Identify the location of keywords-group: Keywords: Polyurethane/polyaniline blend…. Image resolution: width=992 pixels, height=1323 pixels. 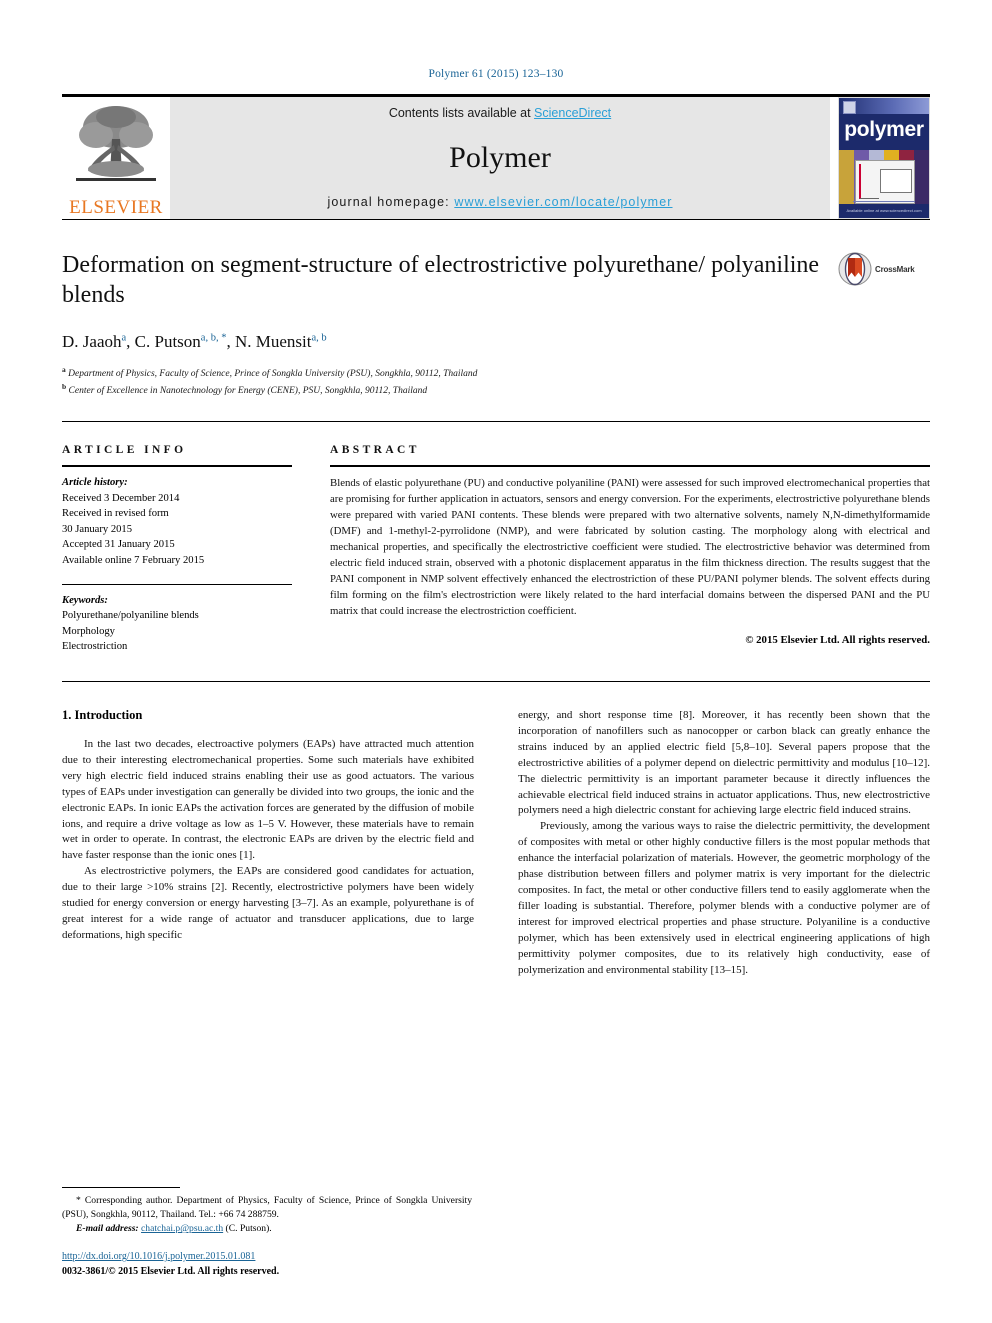
(177, 624).